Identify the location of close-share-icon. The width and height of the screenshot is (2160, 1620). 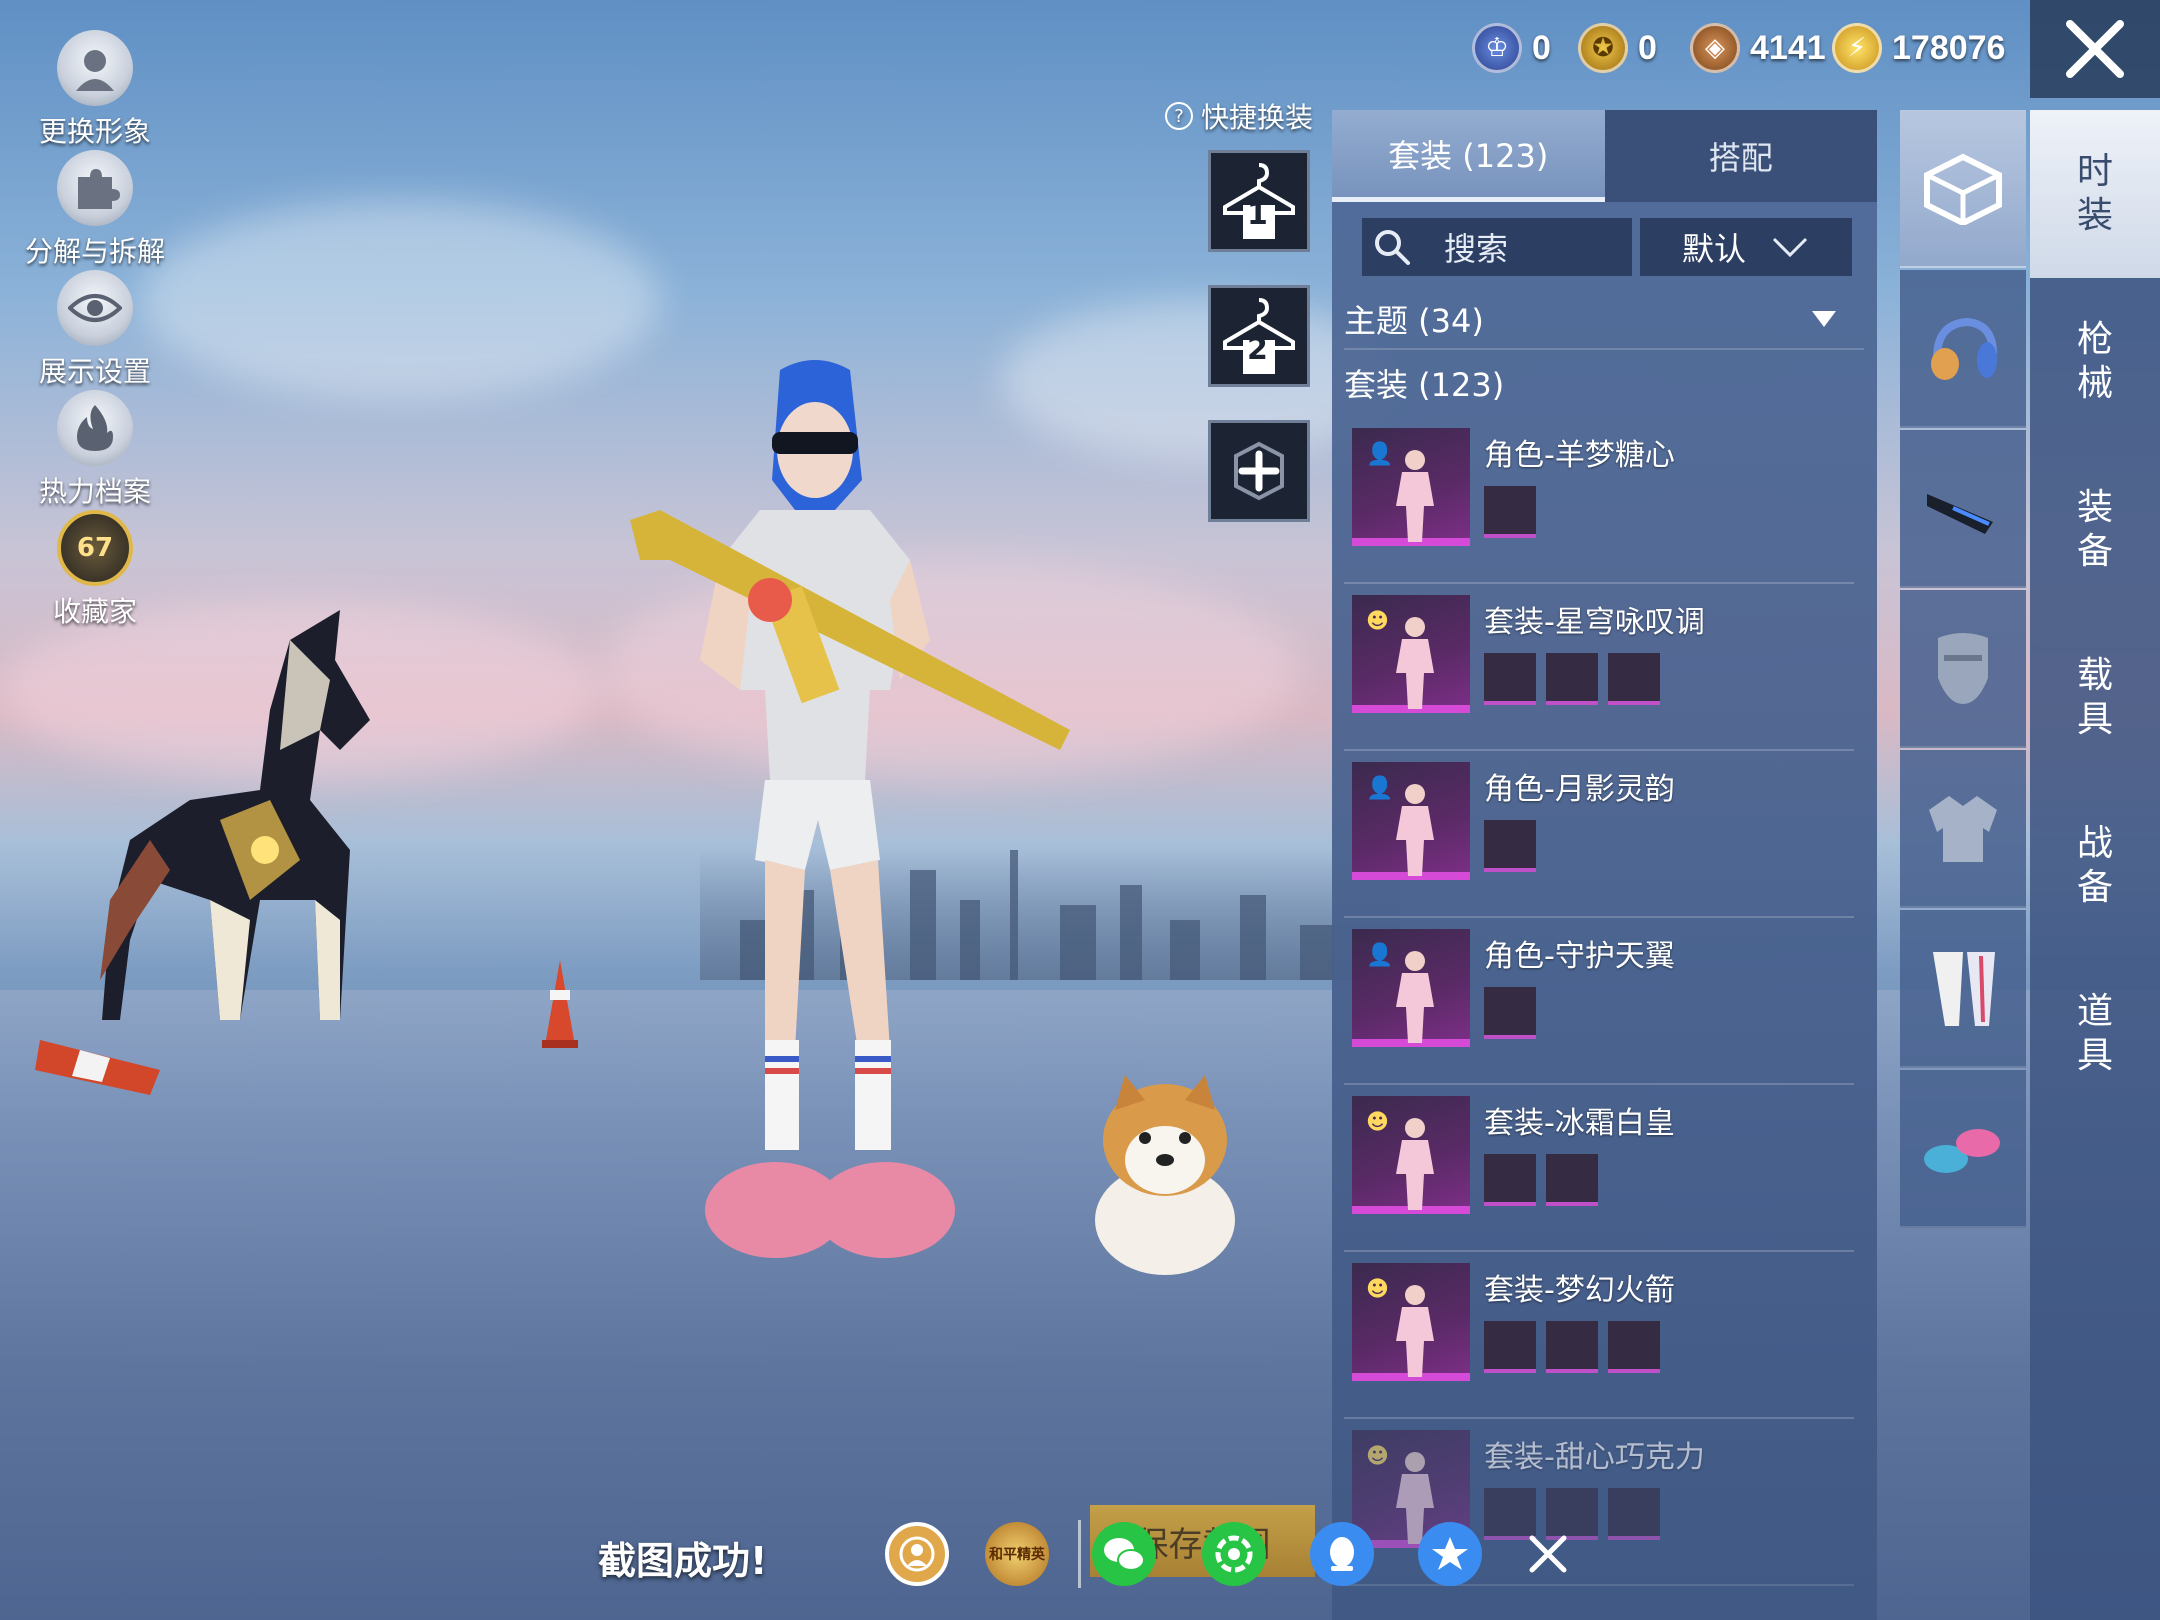
(1548, 1554).